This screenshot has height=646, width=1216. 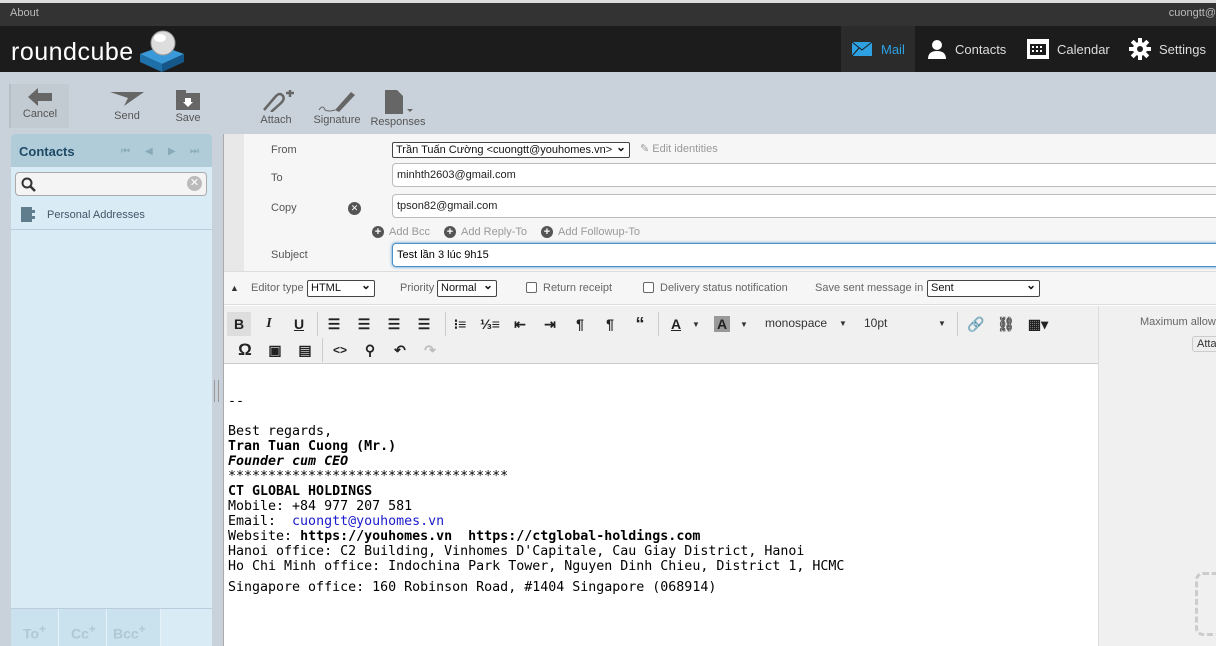 I want to click on return-receipt-checkbox: Return receipt, so click(x=569, y=288).